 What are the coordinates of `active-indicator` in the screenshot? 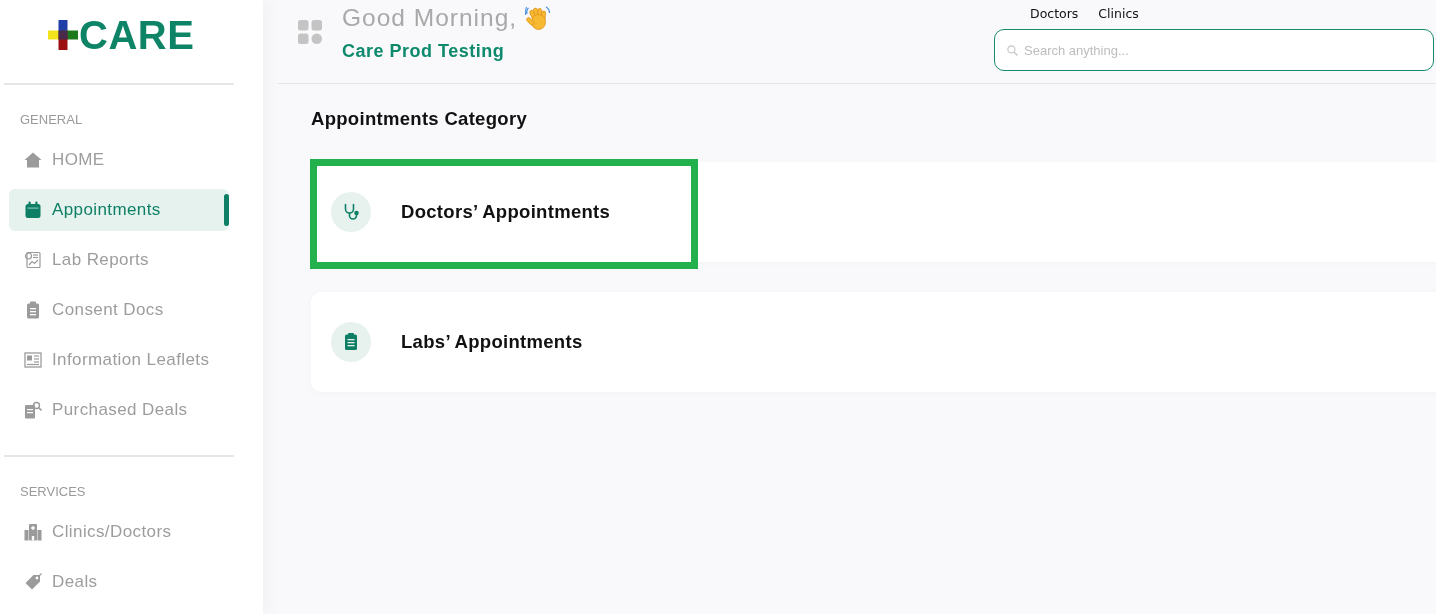 It's located at (226, 210).